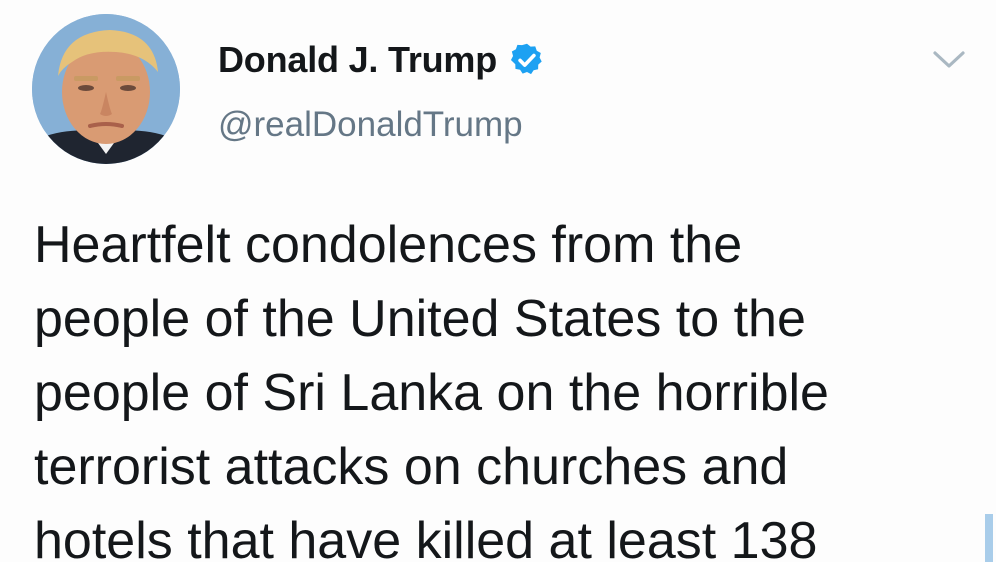  I want to click on scroll-indicator, so click(989, 538).